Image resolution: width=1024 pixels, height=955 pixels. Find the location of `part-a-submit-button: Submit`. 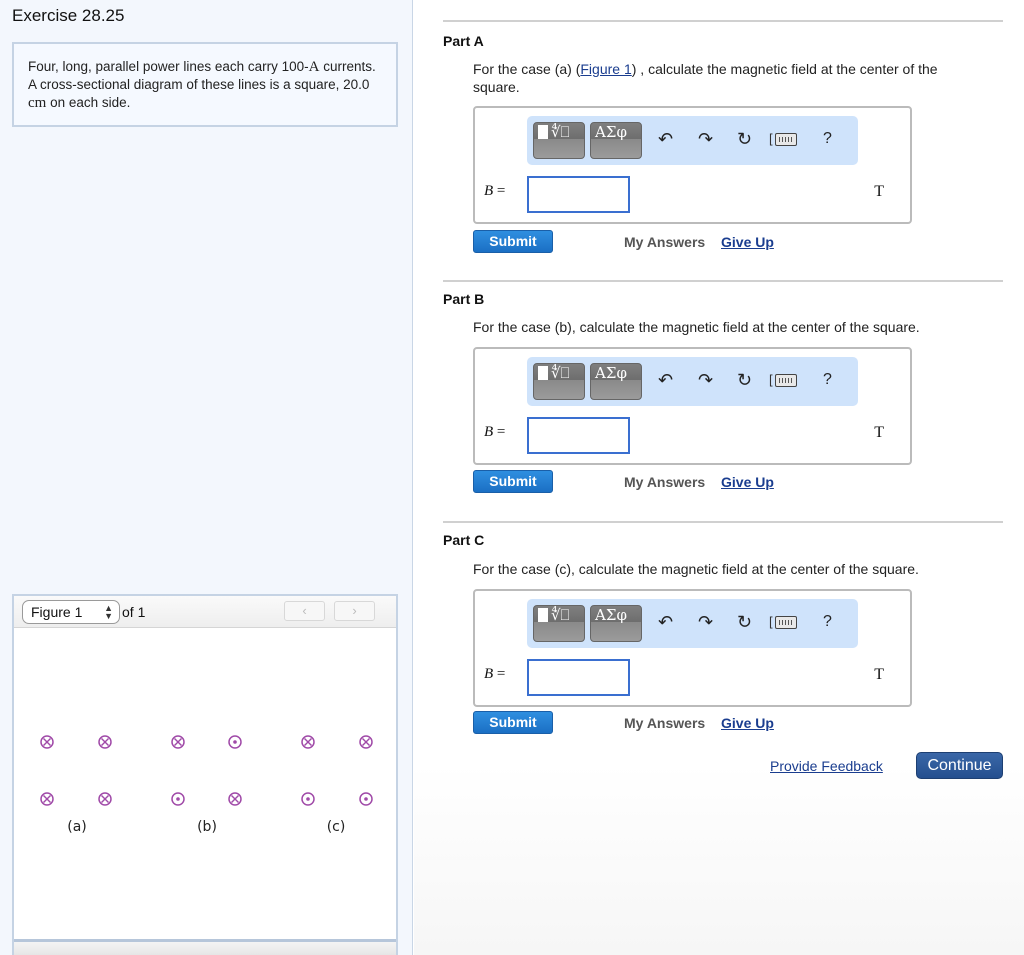

part-a-submit-button: Submit is located at coordinates (513, 241).